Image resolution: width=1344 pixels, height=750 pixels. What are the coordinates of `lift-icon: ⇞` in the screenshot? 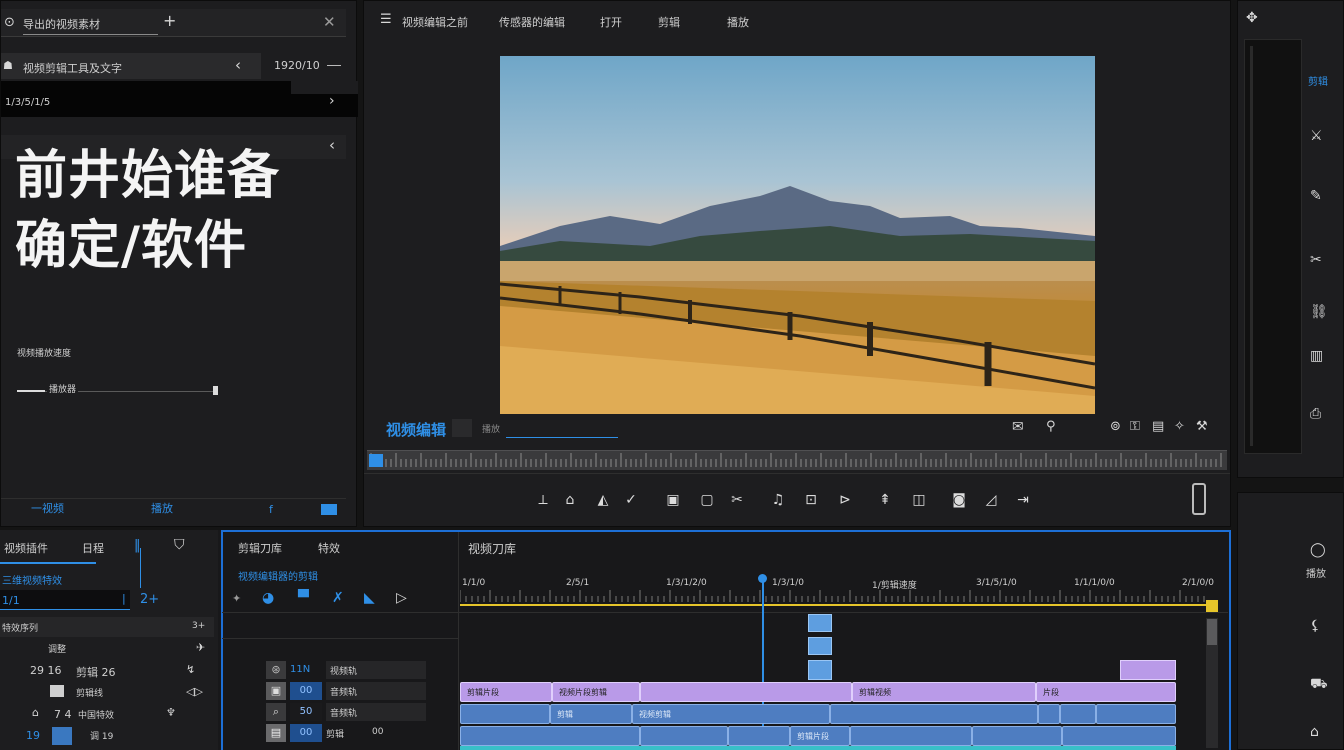 It's located at (885, 500).